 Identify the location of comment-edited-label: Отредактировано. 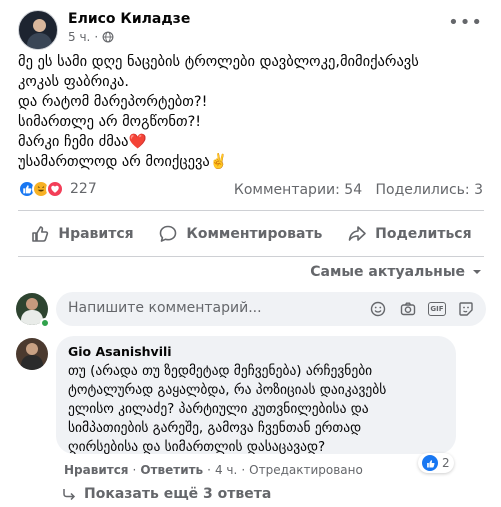
(306, 470).